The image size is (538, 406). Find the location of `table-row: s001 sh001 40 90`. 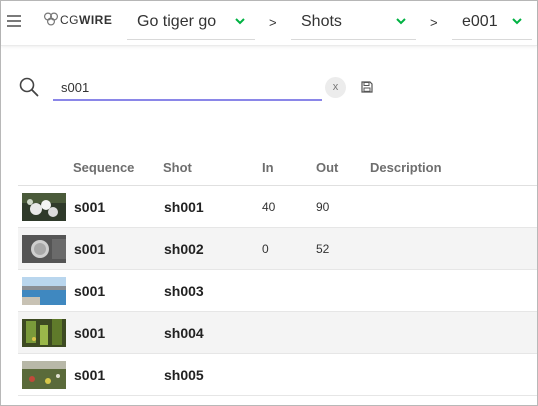

table-row: s001 sh001 40 90 is located at coordinates (277, 207).